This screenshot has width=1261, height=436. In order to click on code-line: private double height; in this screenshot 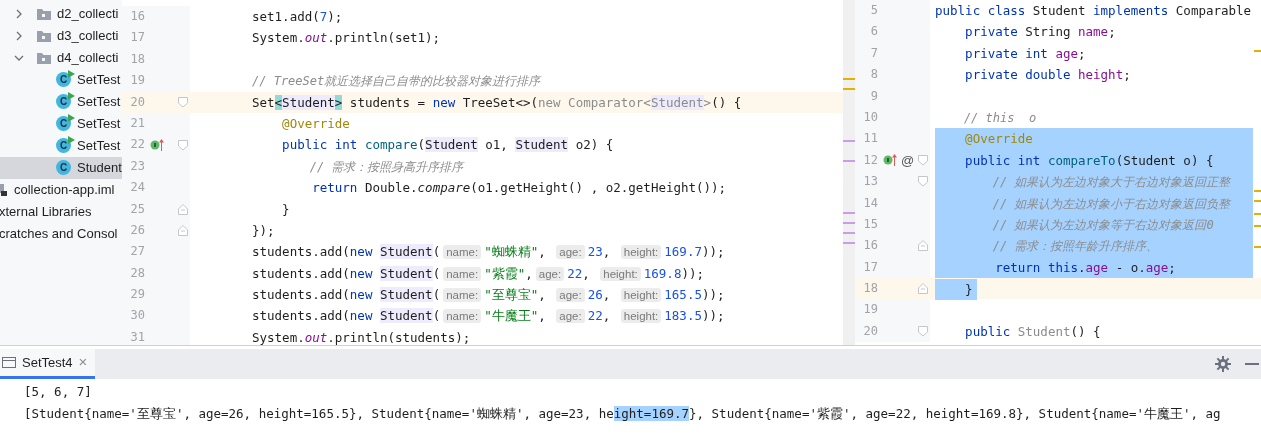, I will do `click(1048, 75)`.